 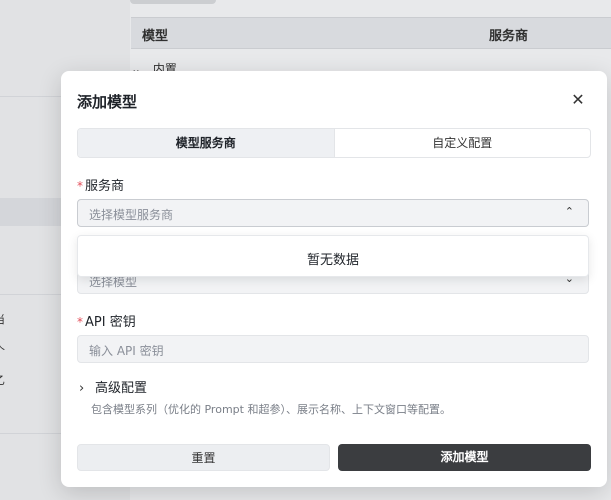 I want to click on chevron-up-icon: ⌃, so click(x=569, y=211).